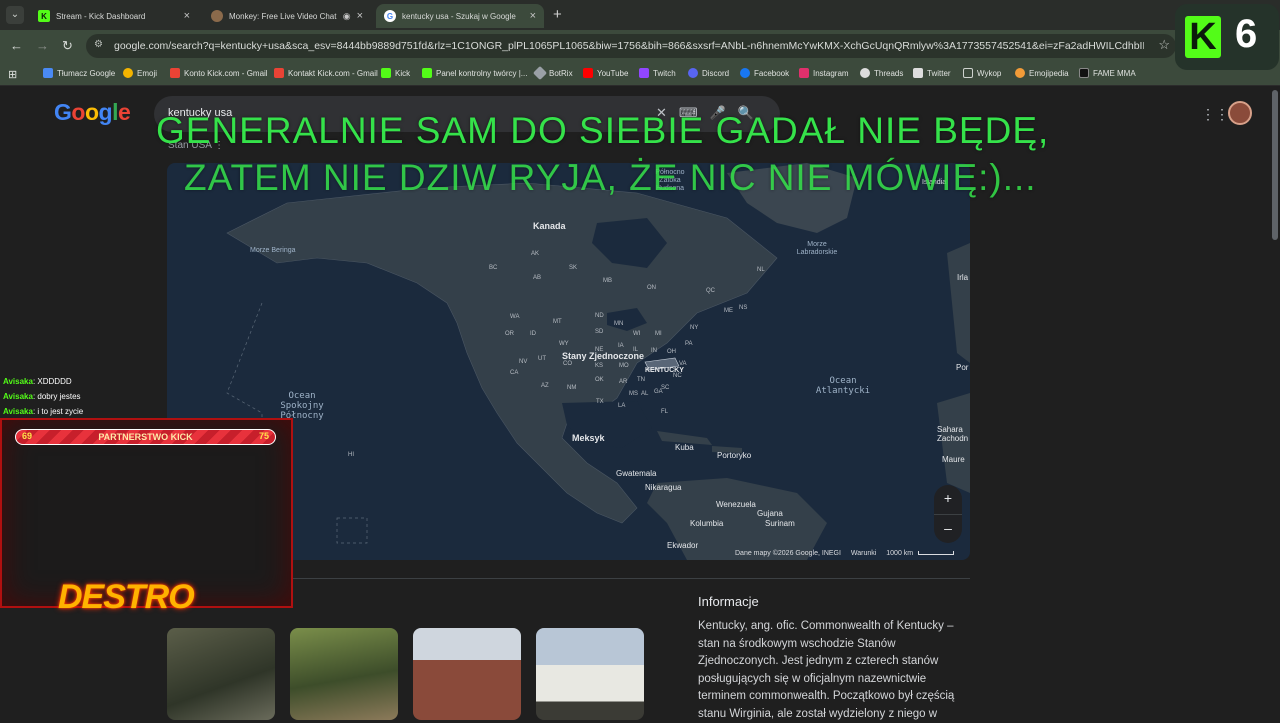 The image size is (1280, 723). I want to click on discord-icon, so click(693, 73).